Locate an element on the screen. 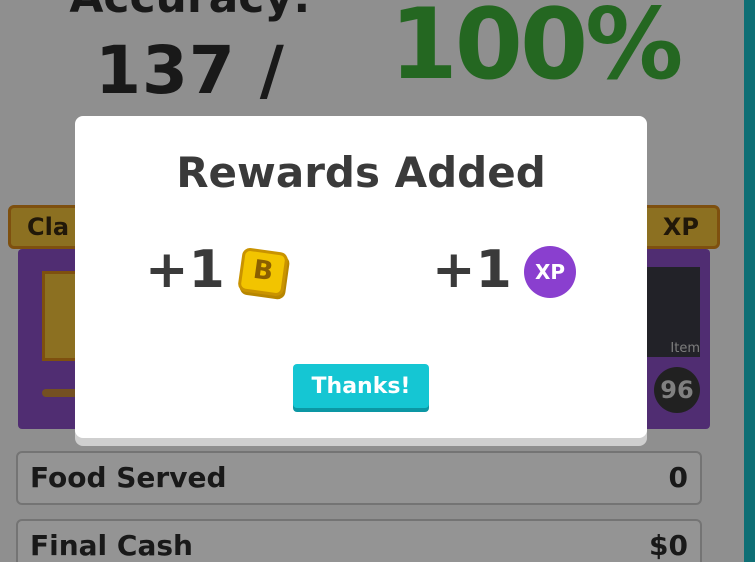  right-edge-bar is located at coordinates (749, 281).